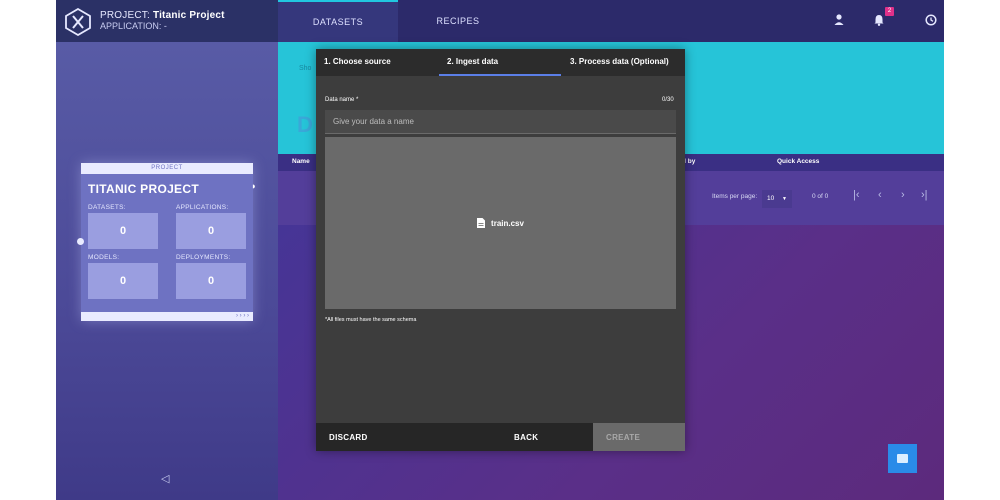  What do you see at coordinates (619, 63) in the screenshot?
I see `step-process-data: 3. Process data (Optional)` at bounding box center [619, 63].